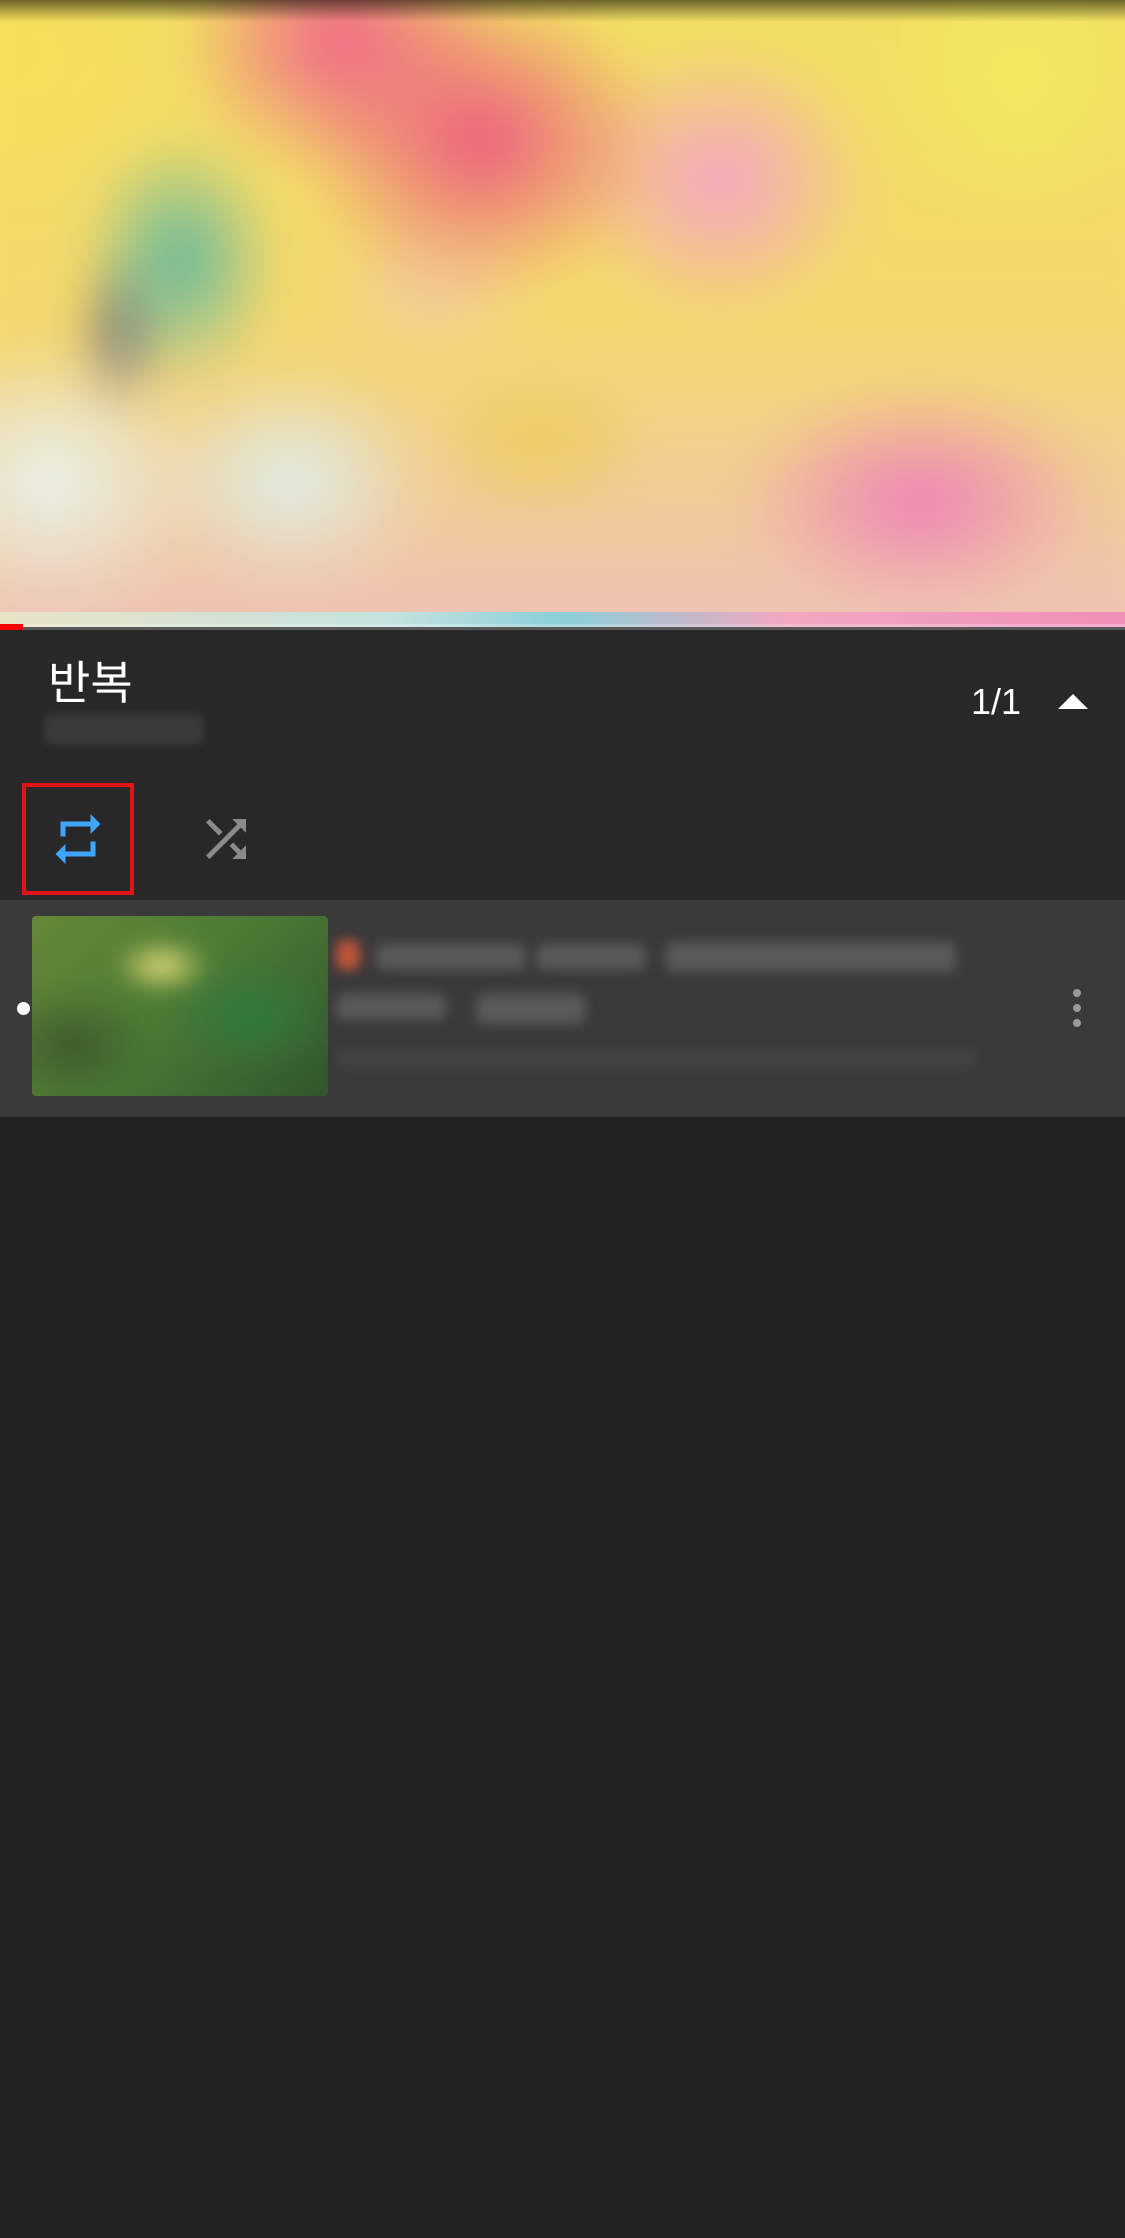 This screenshot has height=2238, width=1125. I want to click on shuffle-icon, so click(226, 839).